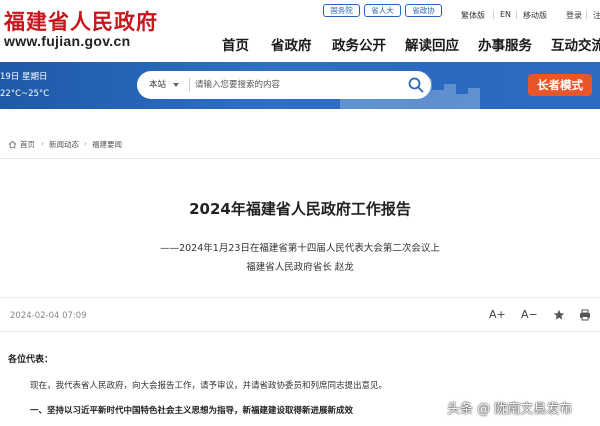 This screenshot has width=600, height=426. Describe the element at coordinates (157, 84) in the screenshot. I see `search-scope-select: 本站` at that location.